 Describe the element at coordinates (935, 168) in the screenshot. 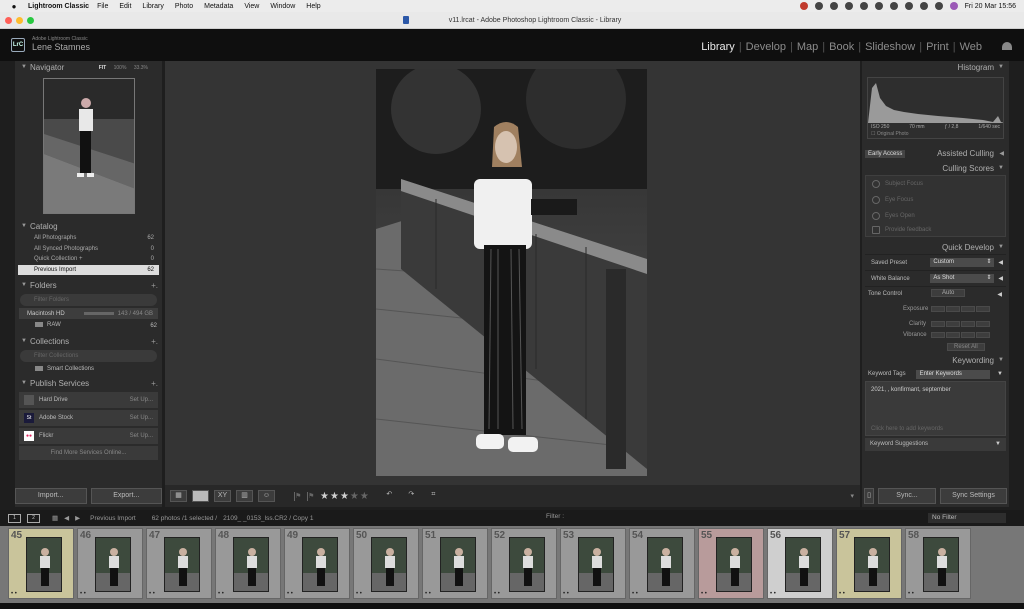

I see `culling-scores-header: Culling Scores ▼` at that location.